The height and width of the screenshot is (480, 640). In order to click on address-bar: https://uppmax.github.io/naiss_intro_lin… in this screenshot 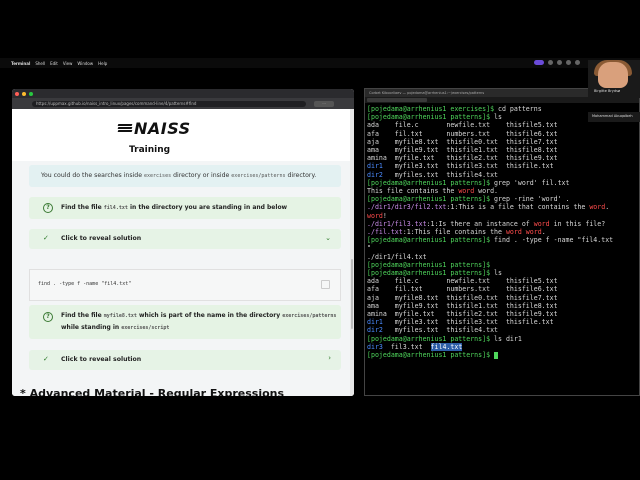, I will do `click(169, 103)`.